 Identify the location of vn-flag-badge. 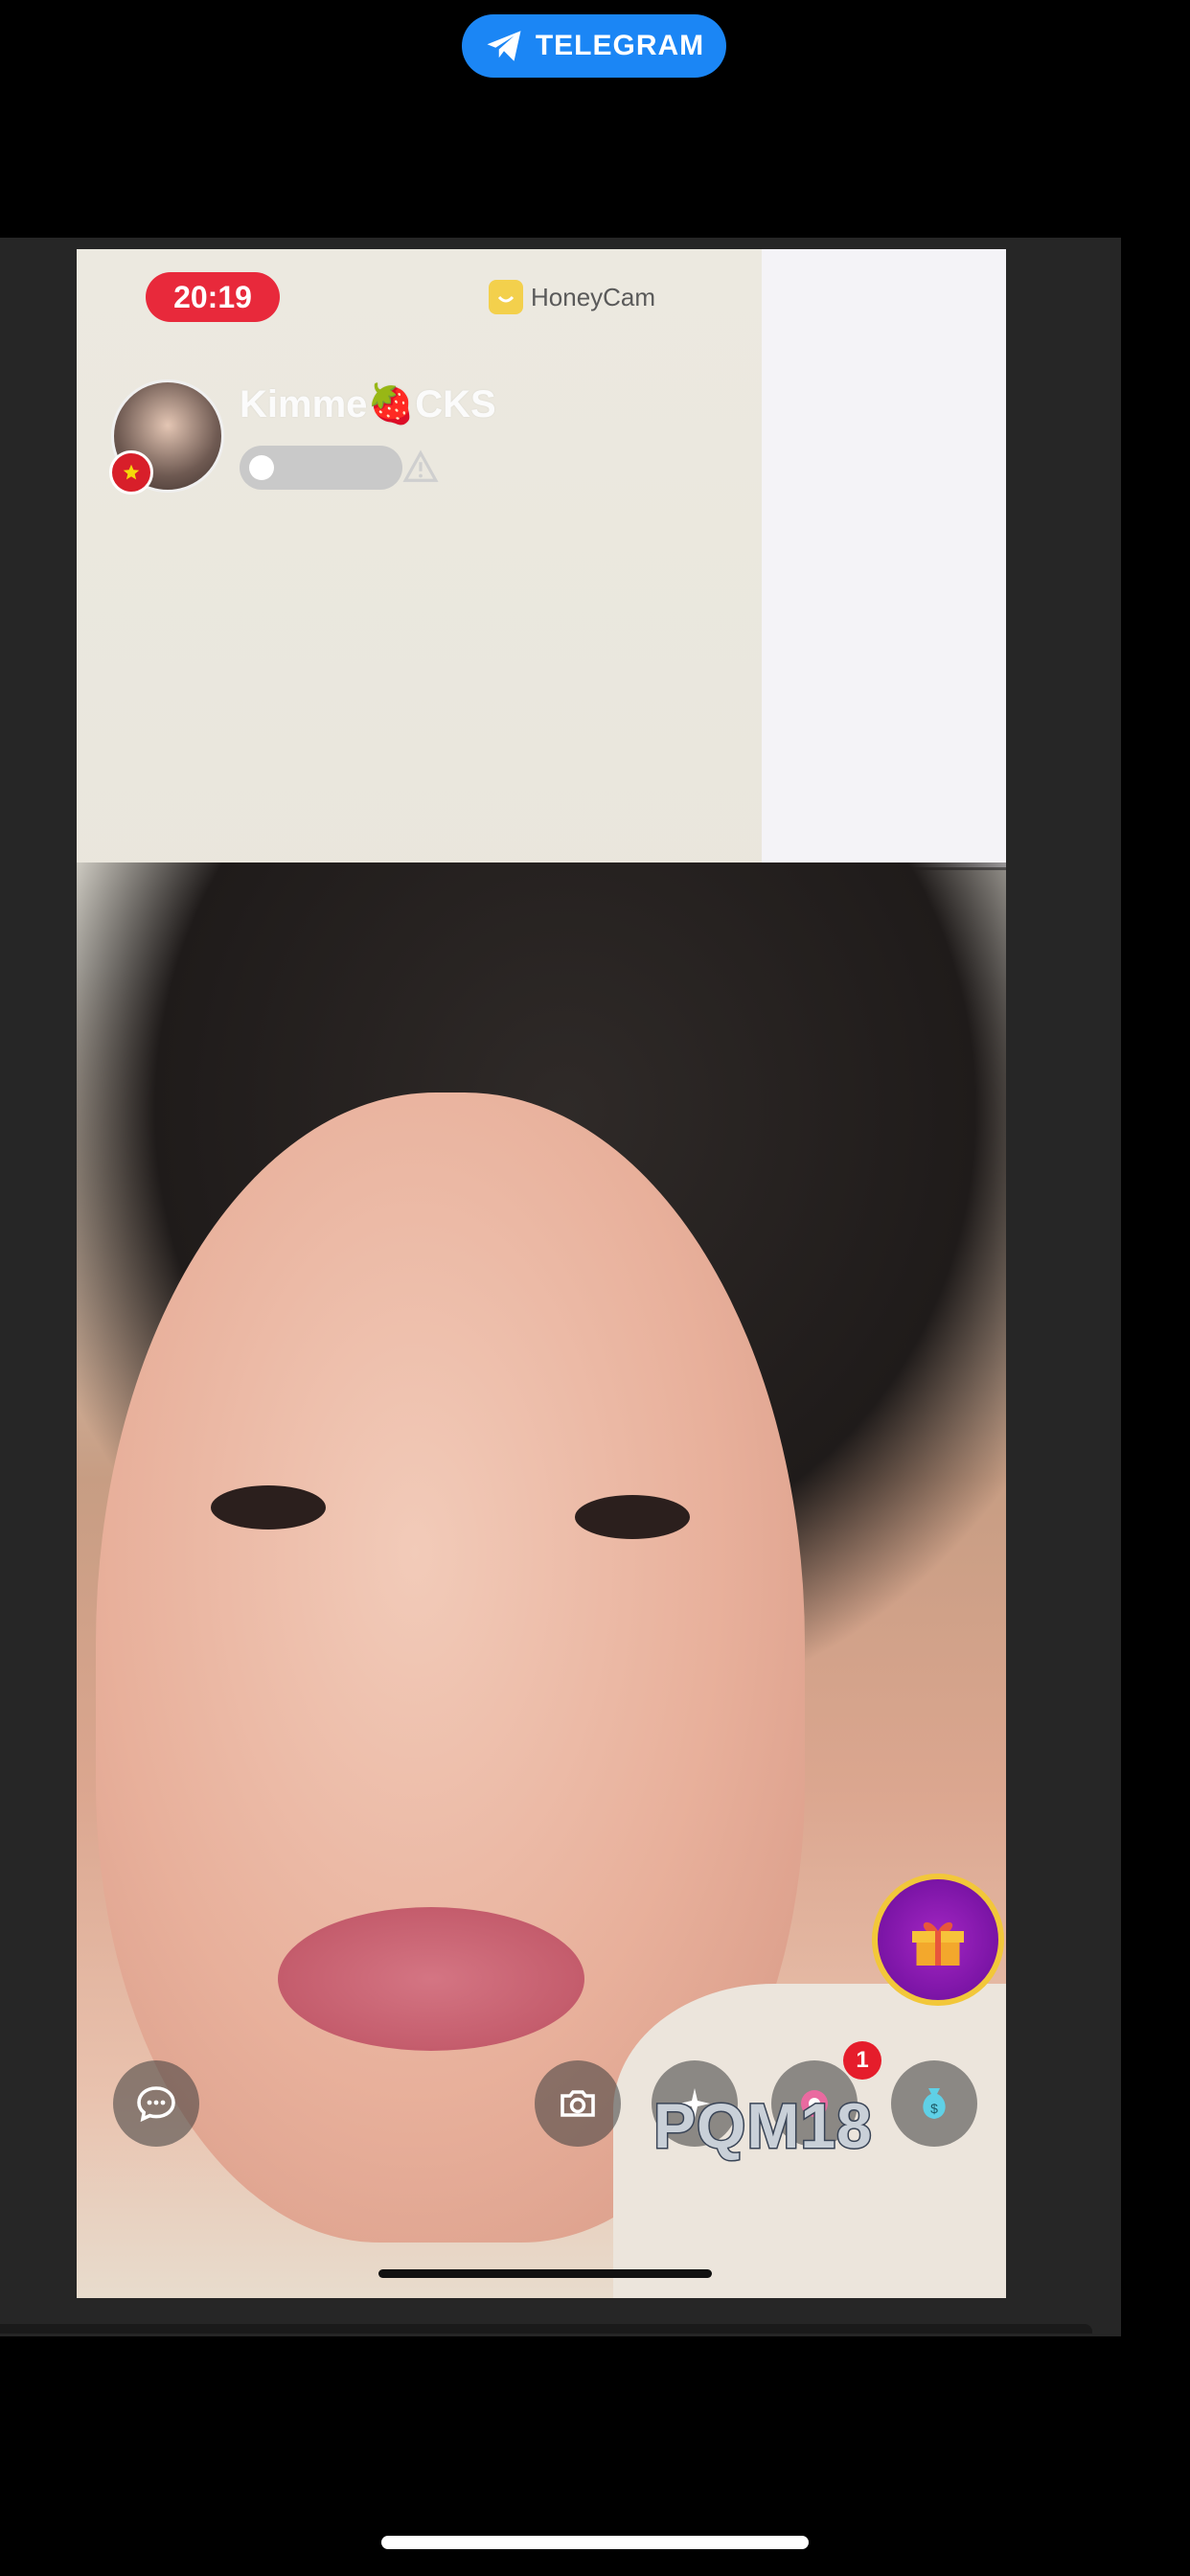
(131, 472).